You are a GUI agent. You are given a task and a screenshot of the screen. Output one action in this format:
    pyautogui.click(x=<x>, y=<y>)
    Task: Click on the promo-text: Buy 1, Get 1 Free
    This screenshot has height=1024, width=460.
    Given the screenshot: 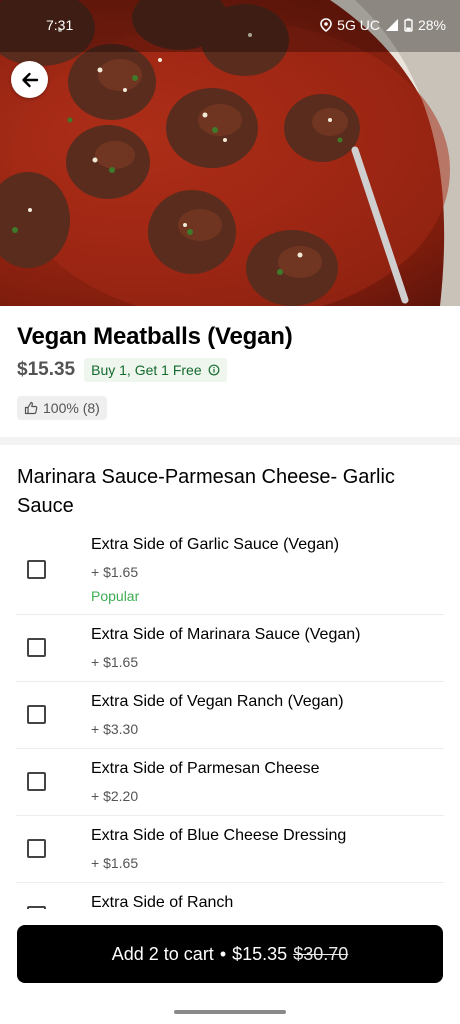 What is the action you would take?
    pyautogui.click(x=146, y=370)
    